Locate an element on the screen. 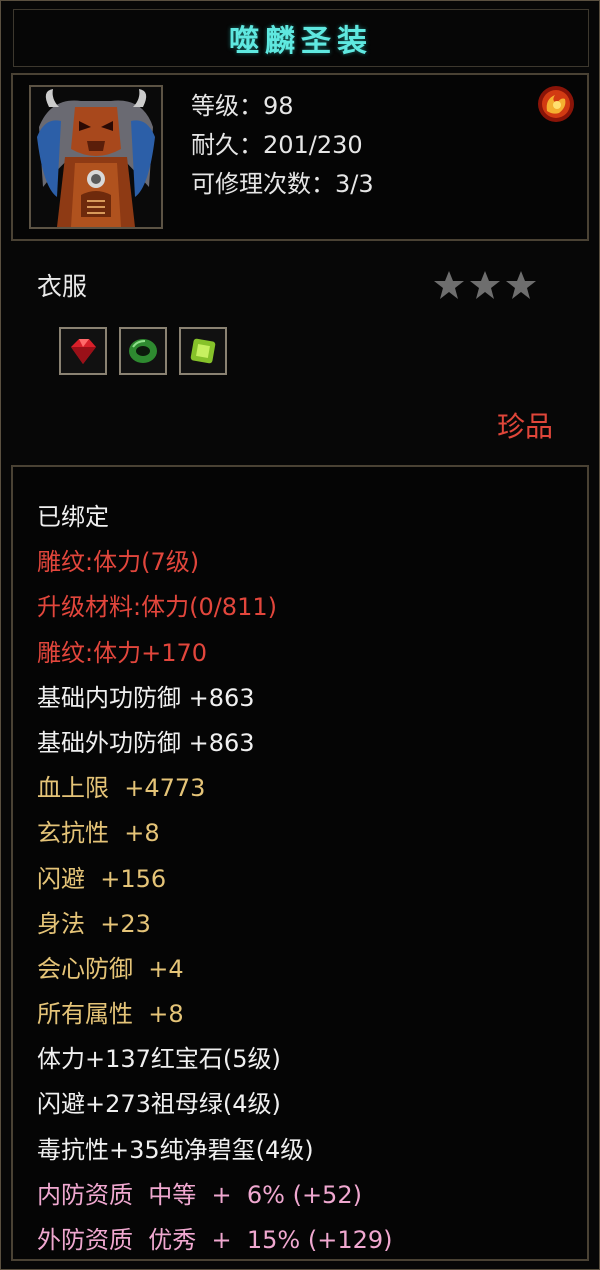 The width and height of the screenshot is (600, 1270). item-portrait-icon is located at coordinates (96, 157).